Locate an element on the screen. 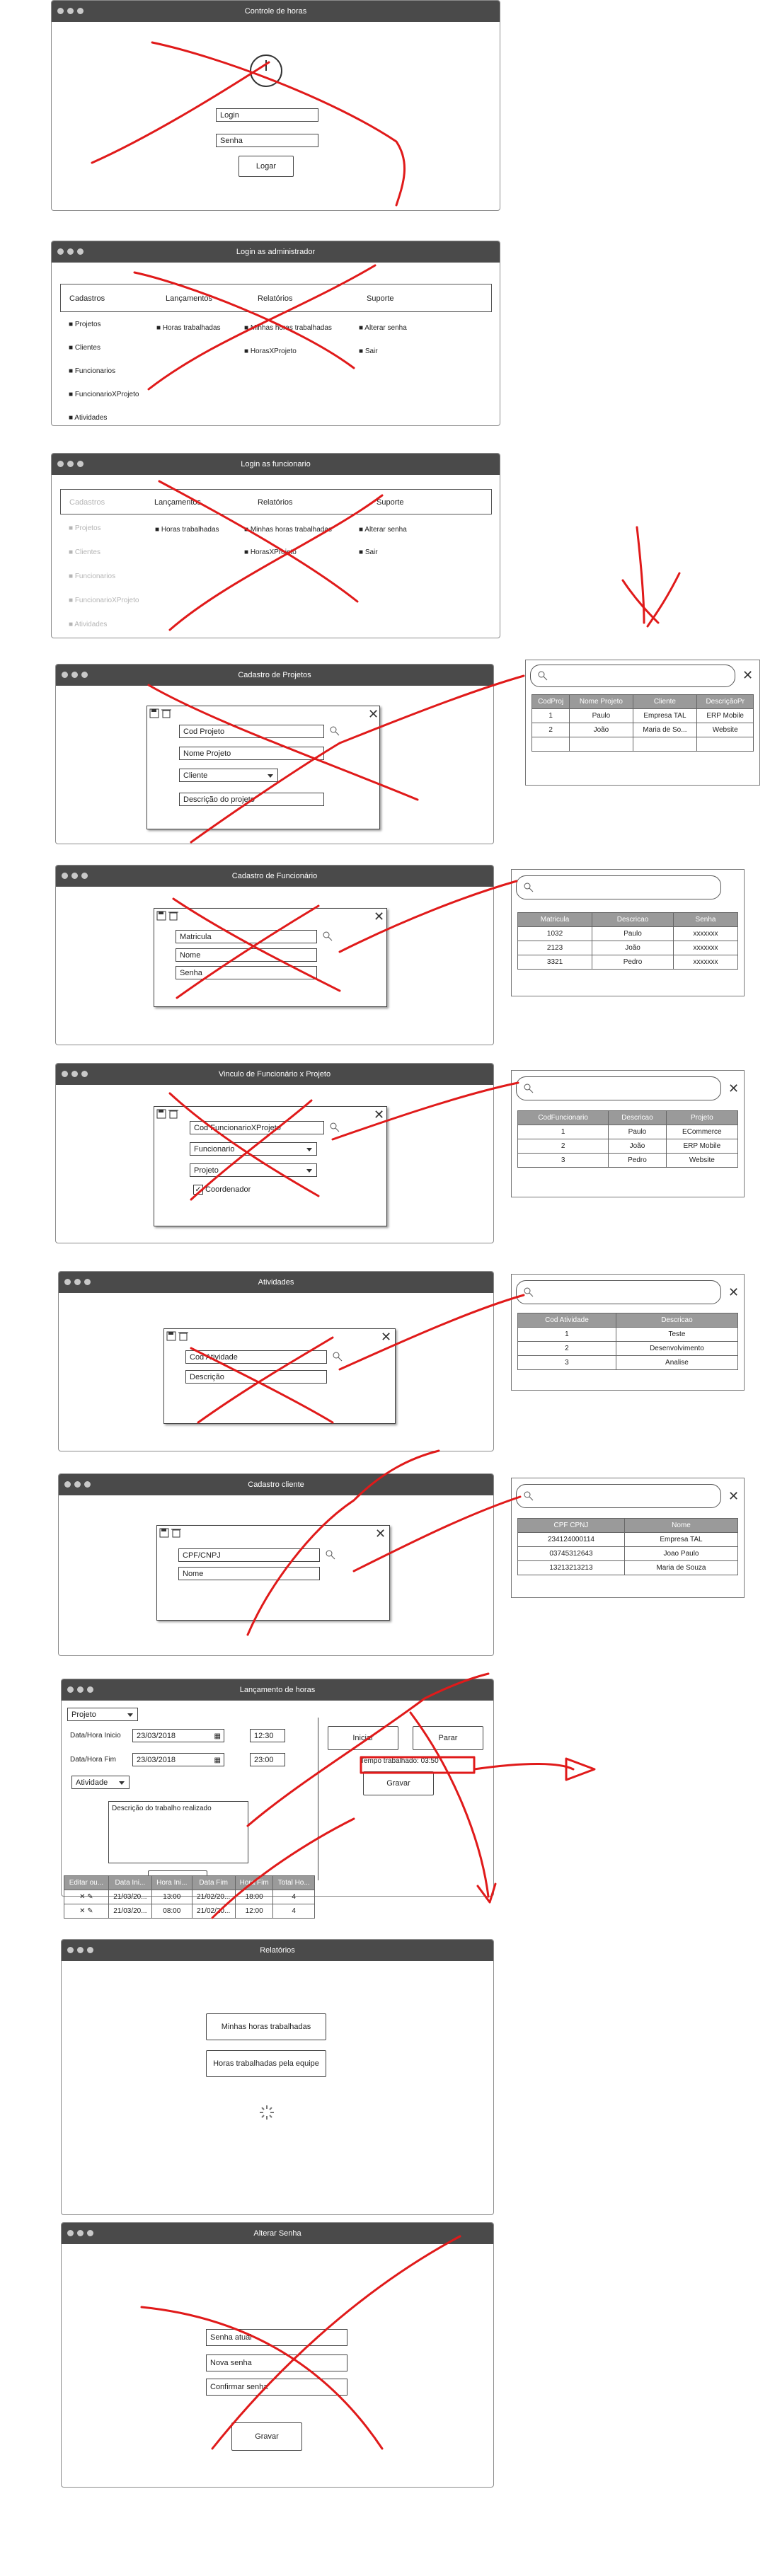 The image size is (770, 2576). table-row: 234124000114 Empresa TAL is located at coordinates (628, 1540).